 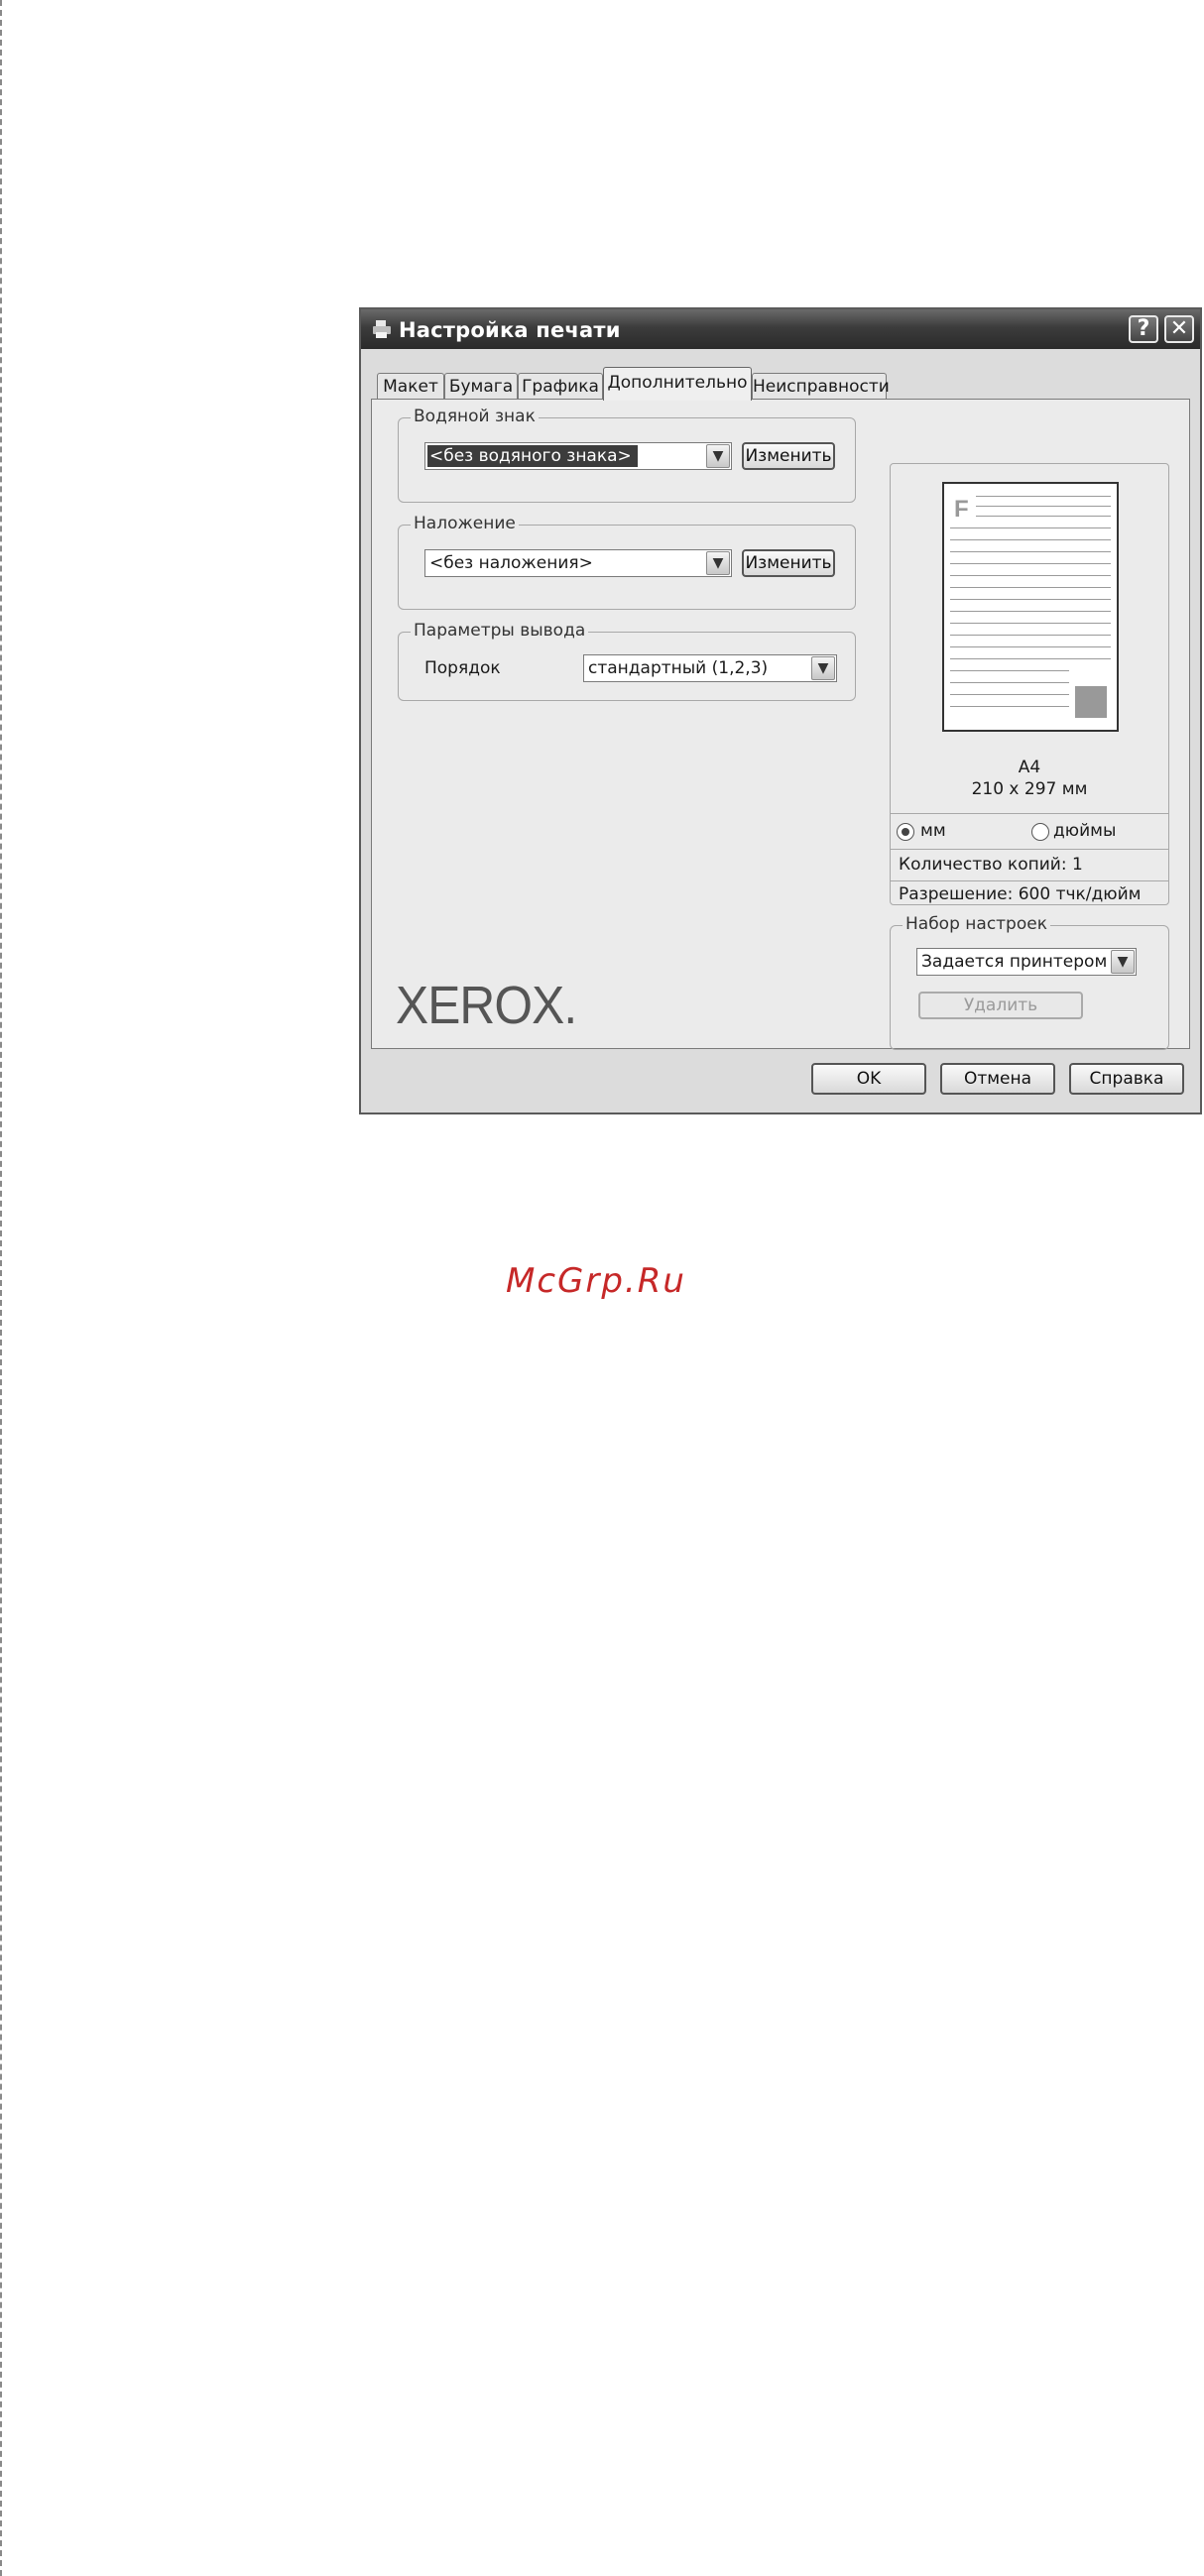 I want to click on tab-troubleshooting: Неисправности, so click(x=821, y=386).